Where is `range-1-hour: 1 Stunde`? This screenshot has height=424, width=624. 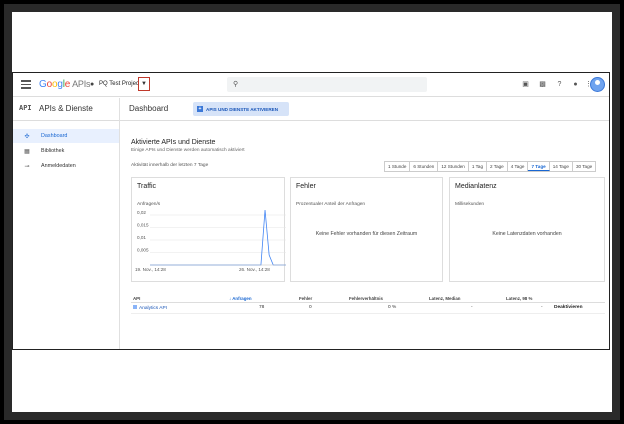 range-1-hour: 1 Stunde is located at coordinates (398, 166).